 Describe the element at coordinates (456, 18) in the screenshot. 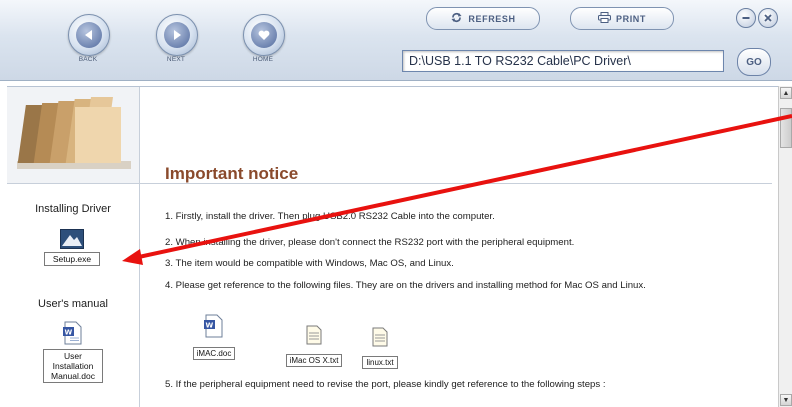

I see `refresh-icon` at that location.